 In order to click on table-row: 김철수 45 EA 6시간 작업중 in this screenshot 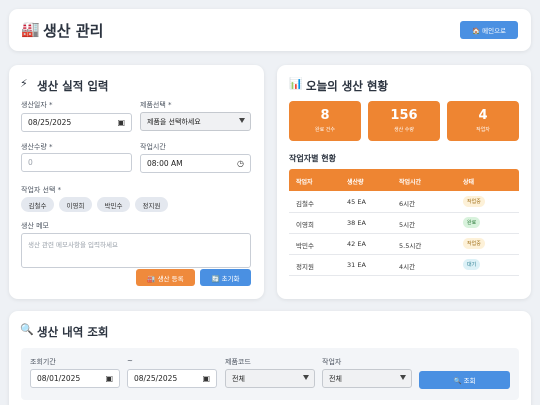, I will do `click(404, 202)`.